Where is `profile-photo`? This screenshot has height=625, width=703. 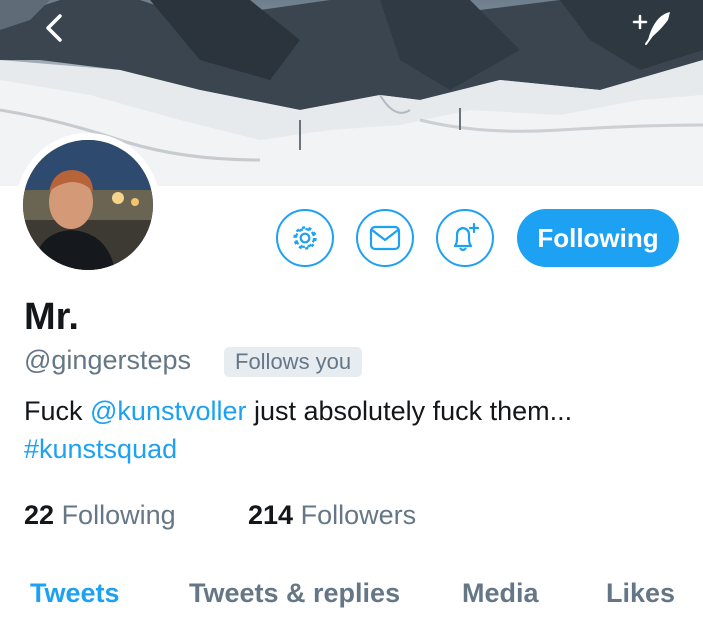 profile-photo is located at coordinates (88, 205).